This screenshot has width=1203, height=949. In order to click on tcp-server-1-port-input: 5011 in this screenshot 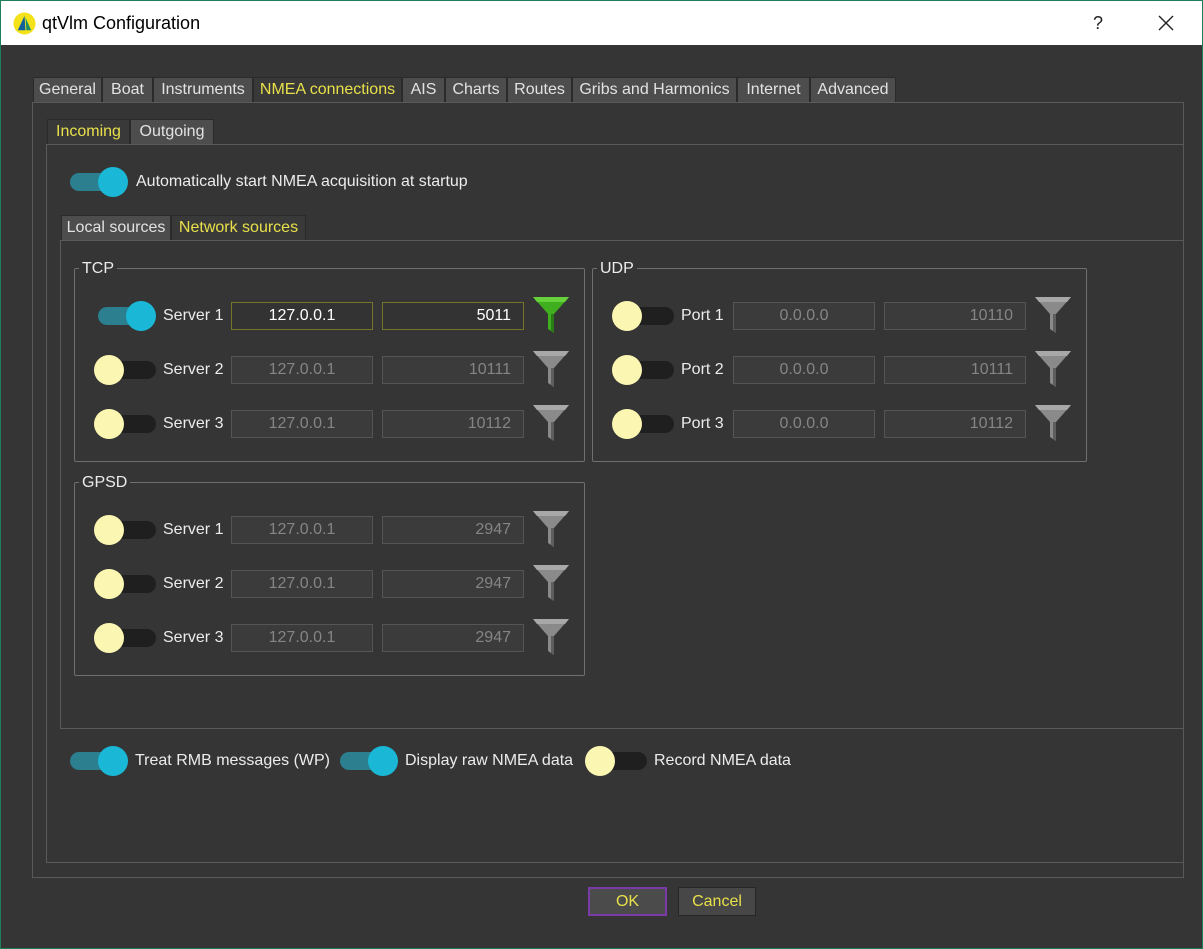, I will do `click(453, 316)`.